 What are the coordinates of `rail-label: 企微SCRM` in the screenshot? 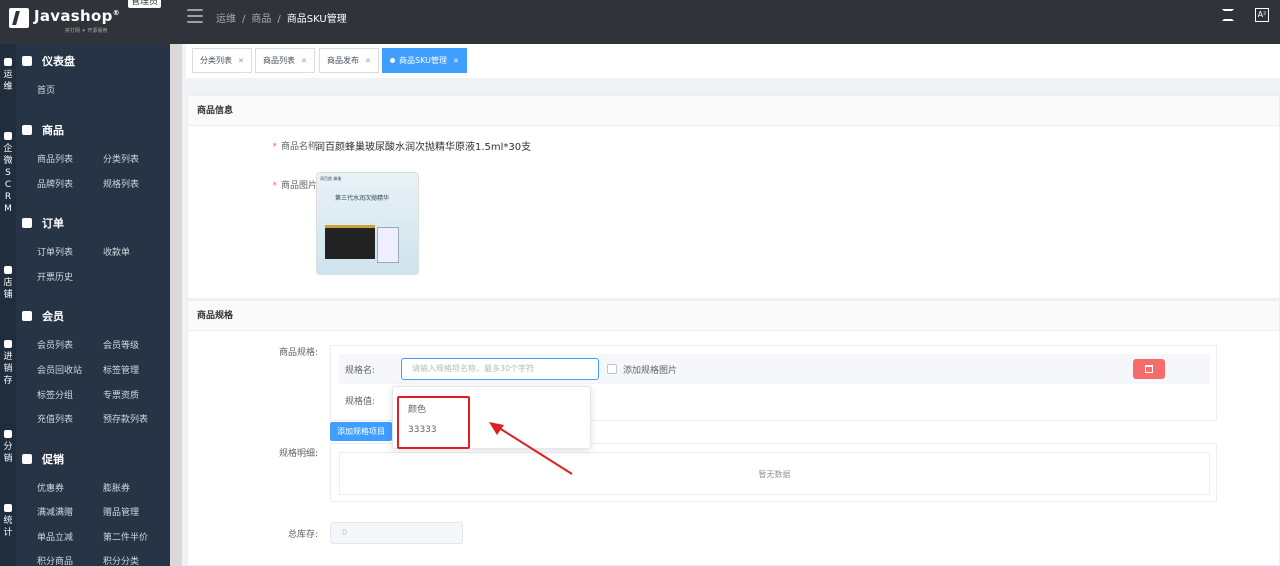 It's located at (8, 179).